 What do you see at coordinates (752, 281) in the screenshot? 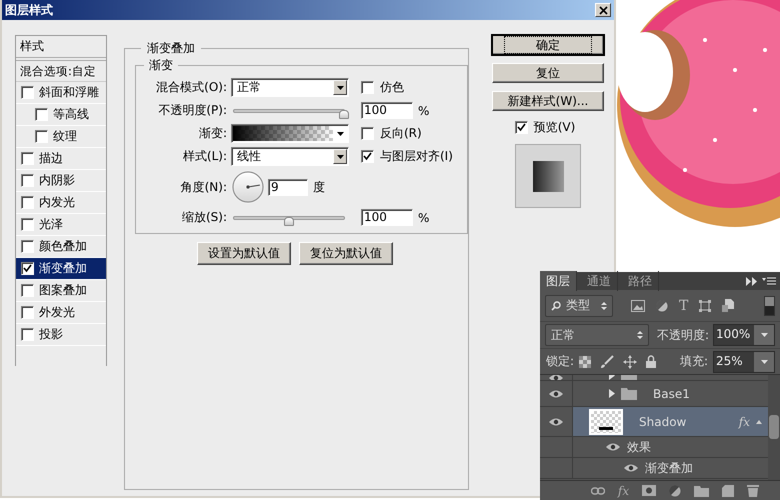
I see `expand-icon` at bounding box center [752, 281].